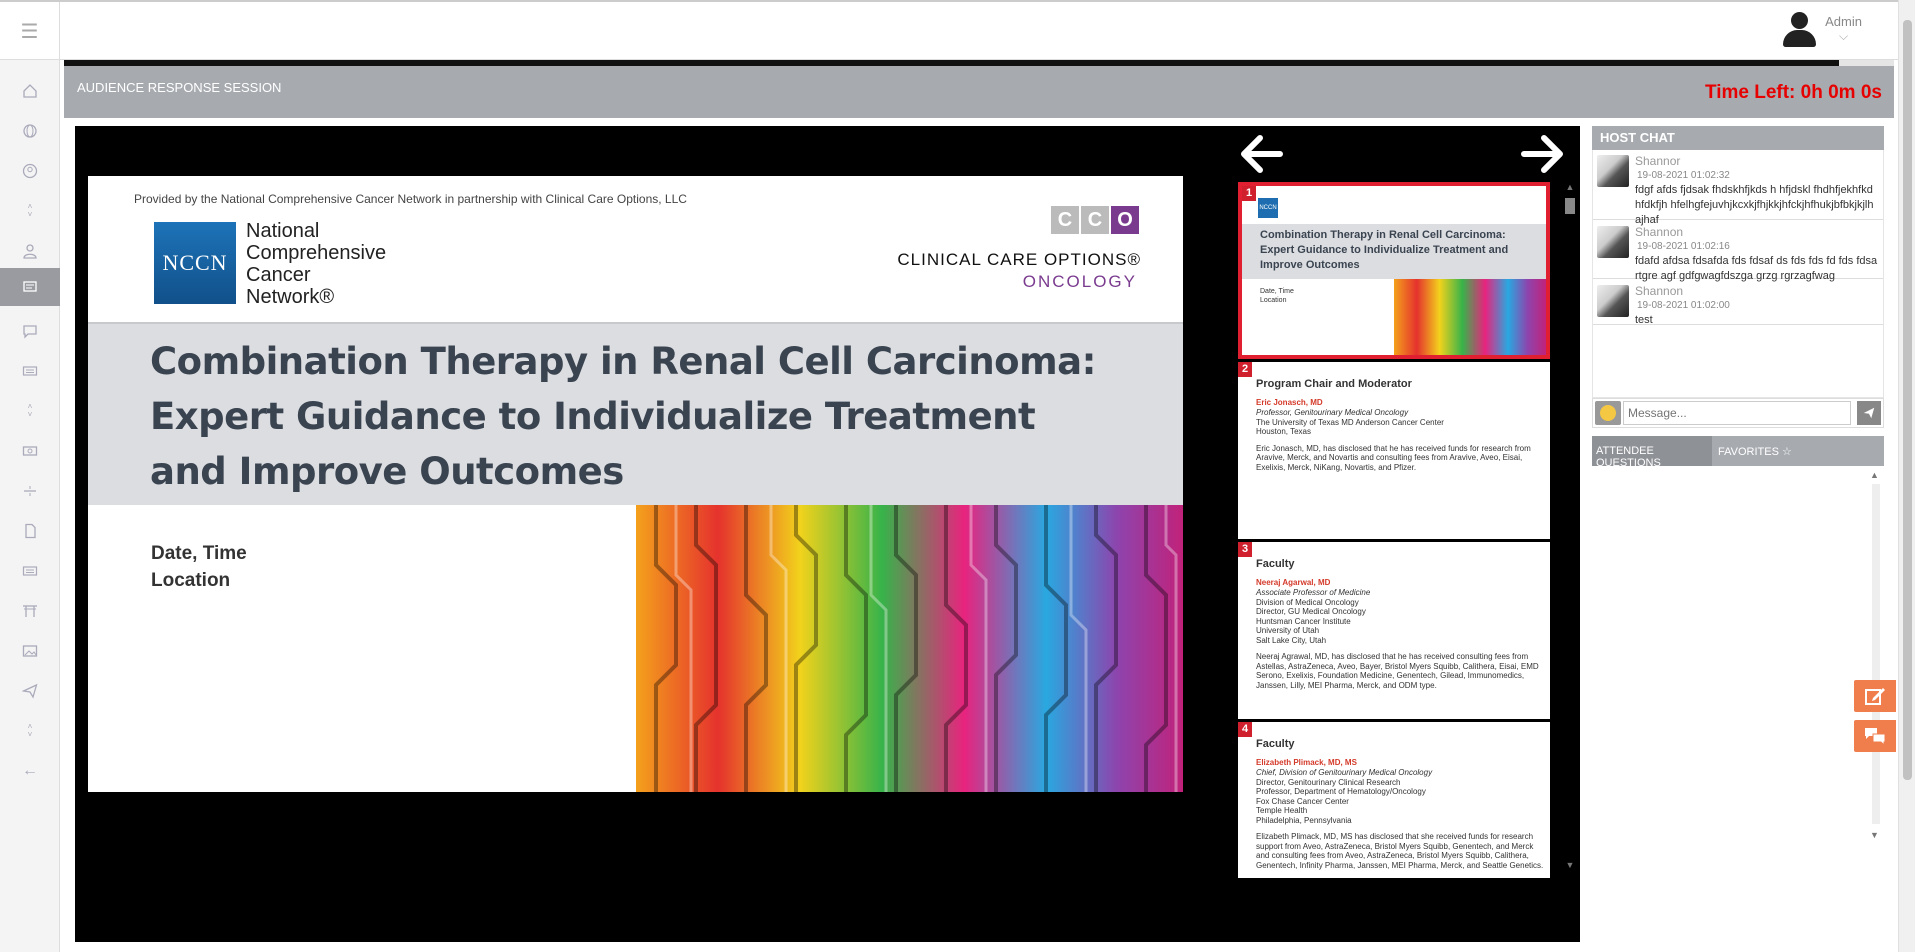  I want to click on message-text: test, so click(1644, 320).